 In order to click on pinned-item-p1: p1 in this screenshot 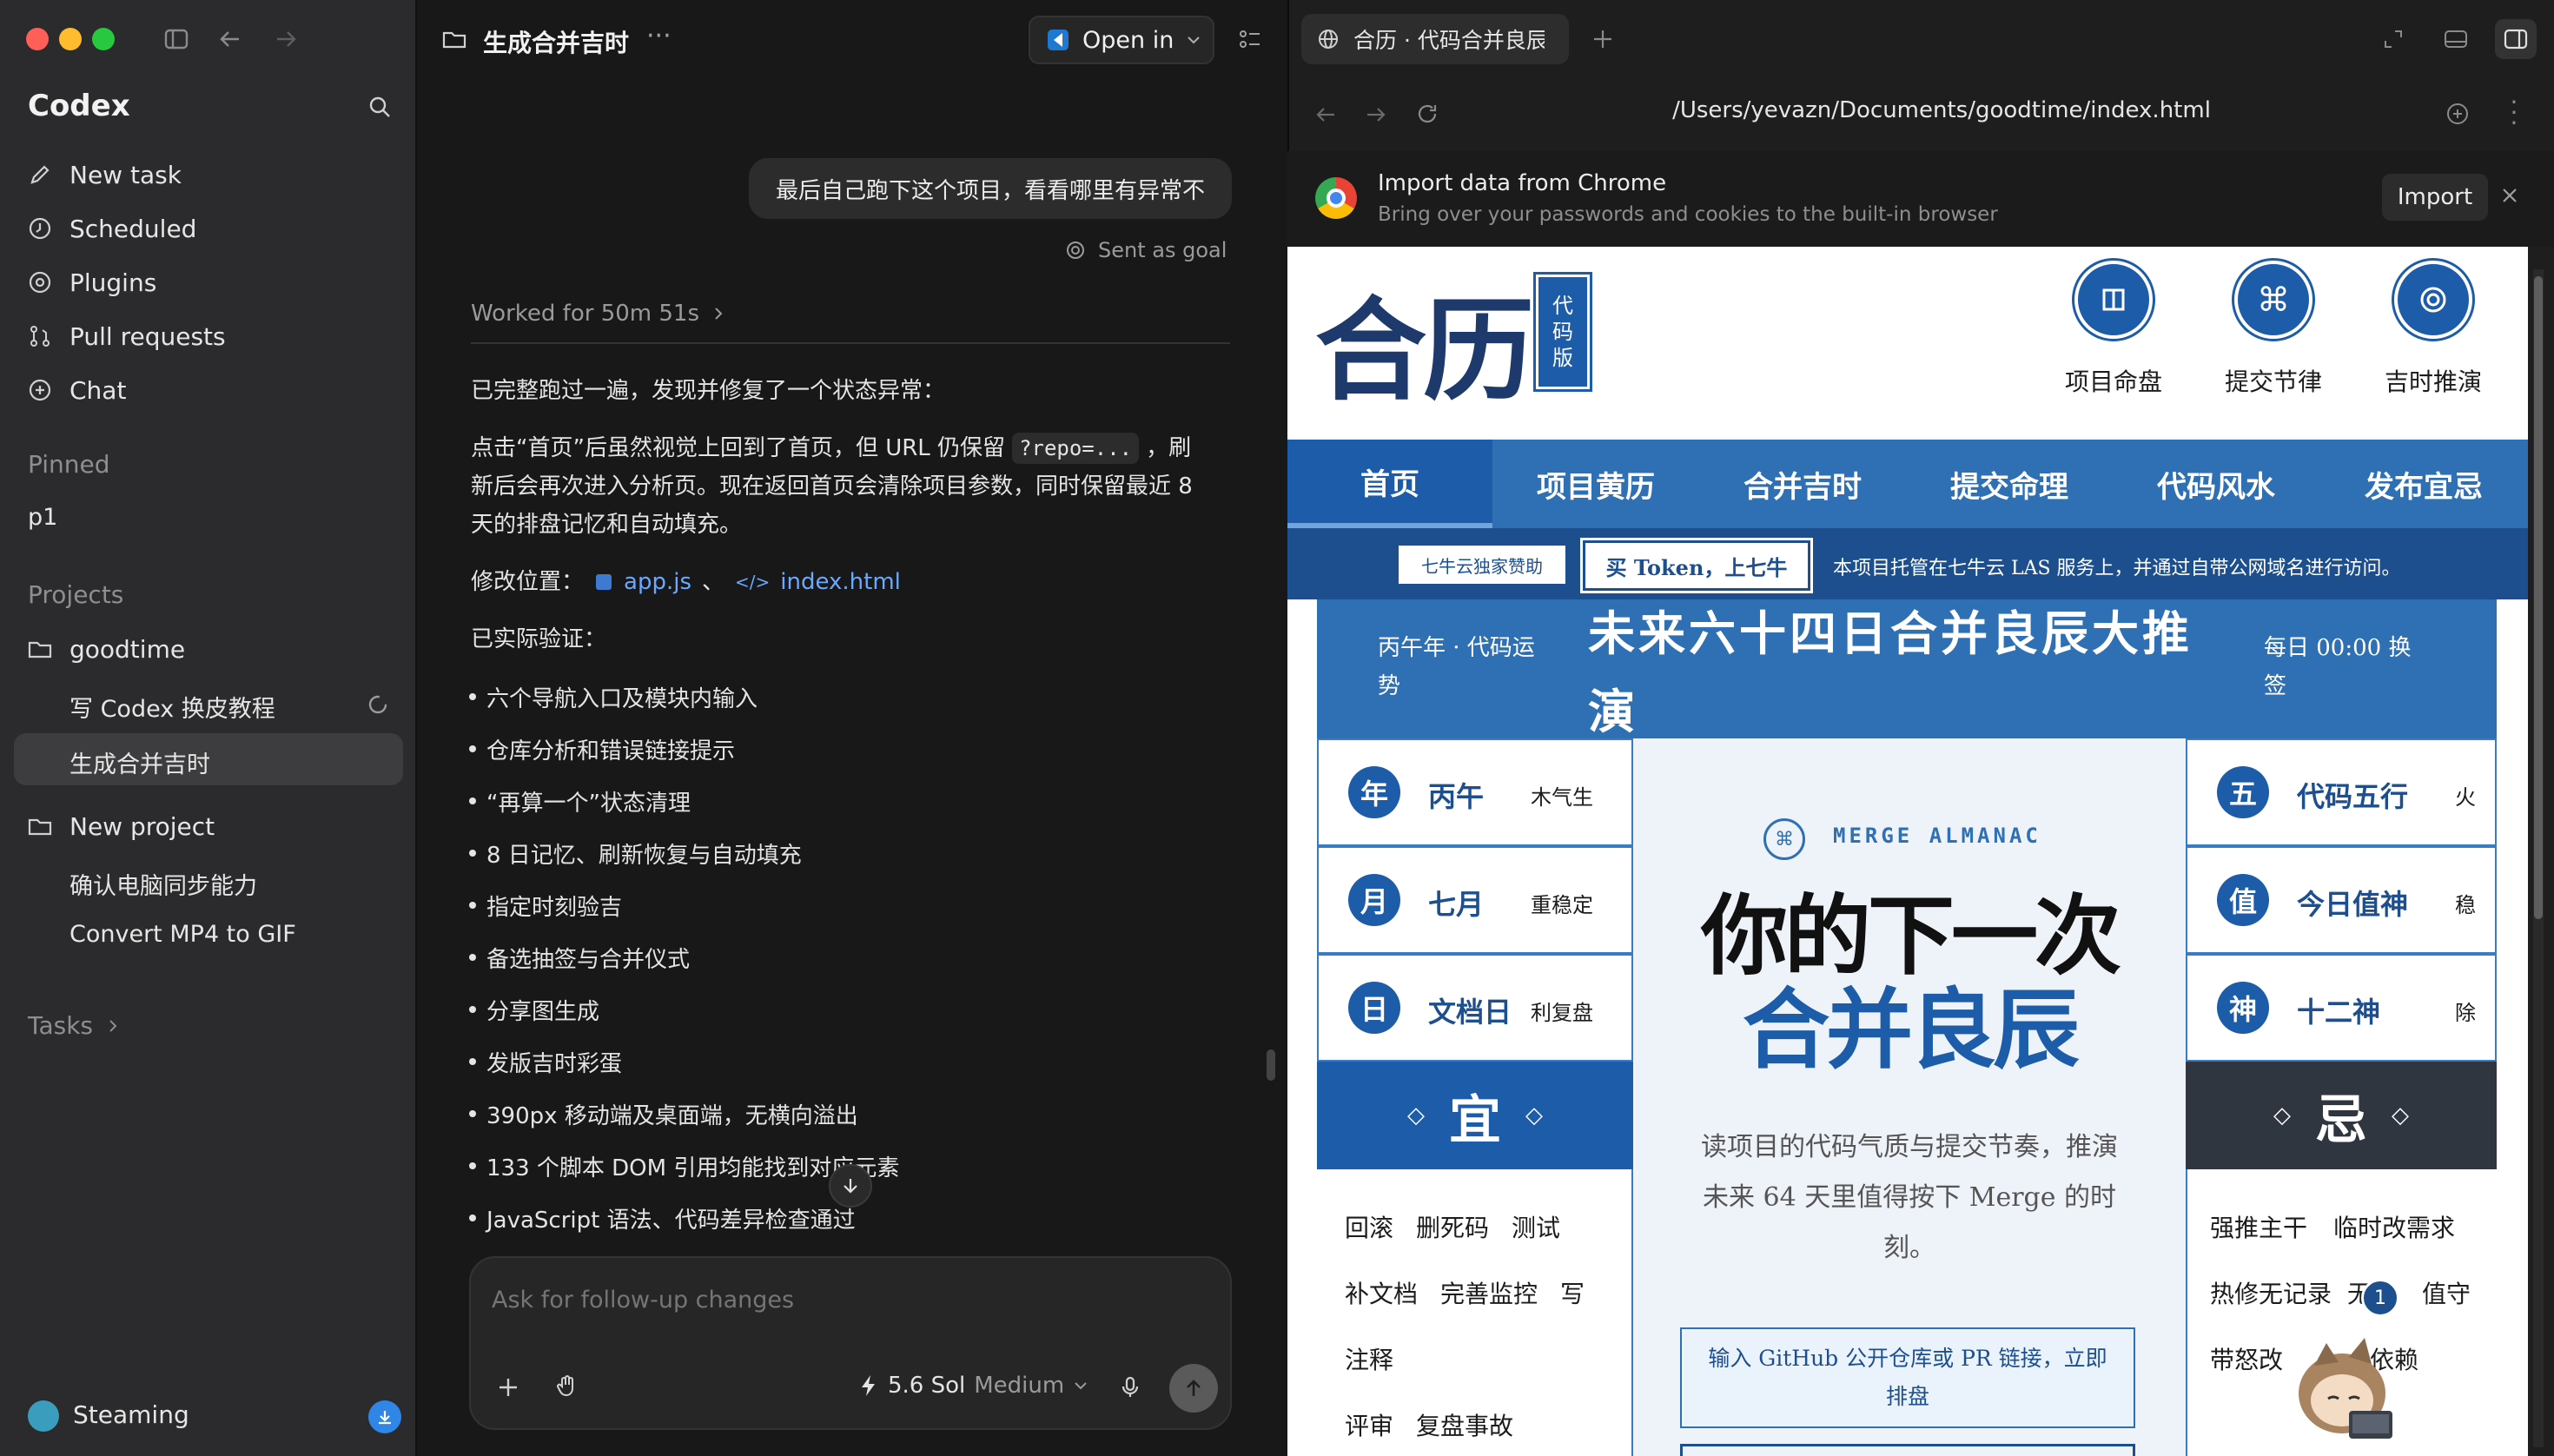, I will do `click(42, 517)`.